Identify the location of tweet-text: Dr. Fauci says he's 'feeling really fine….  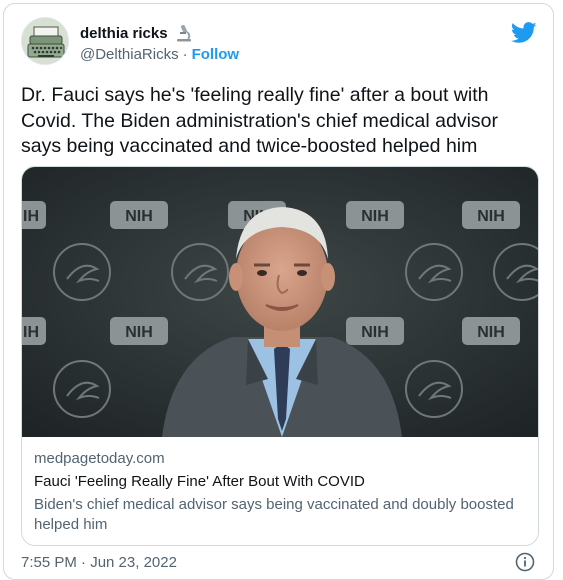
(260, 120).